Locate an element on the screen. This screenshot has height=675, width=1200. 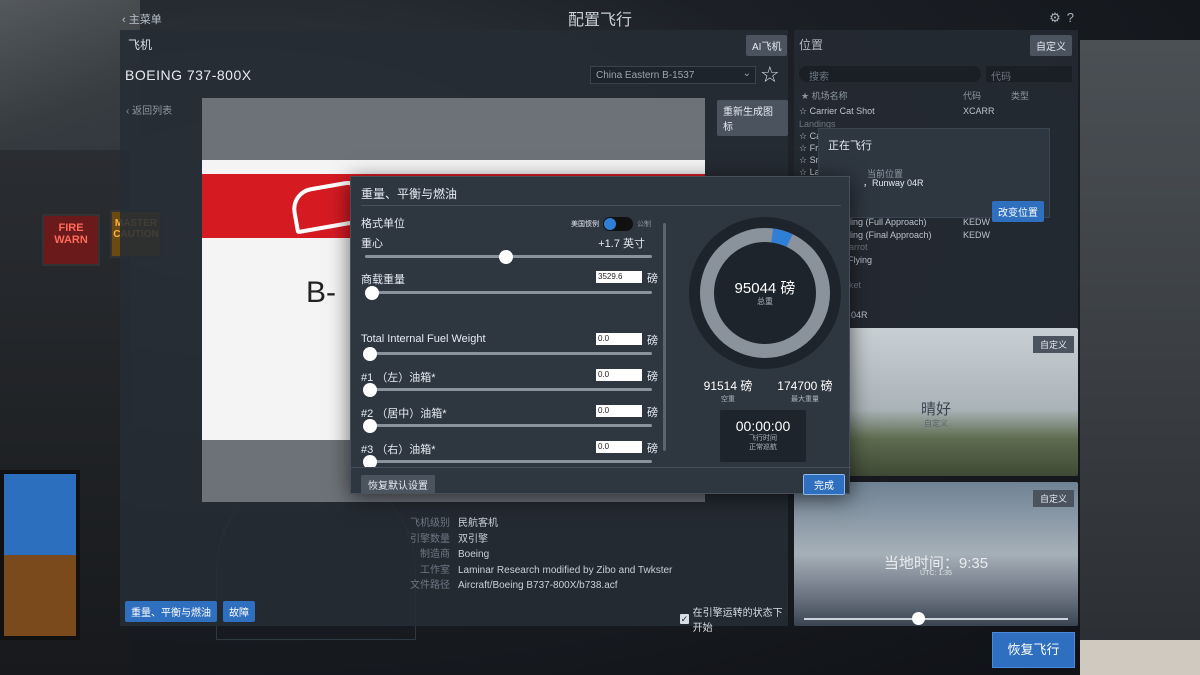
chevron-down-icon: ⌄ is located at coordinates (746, 73).